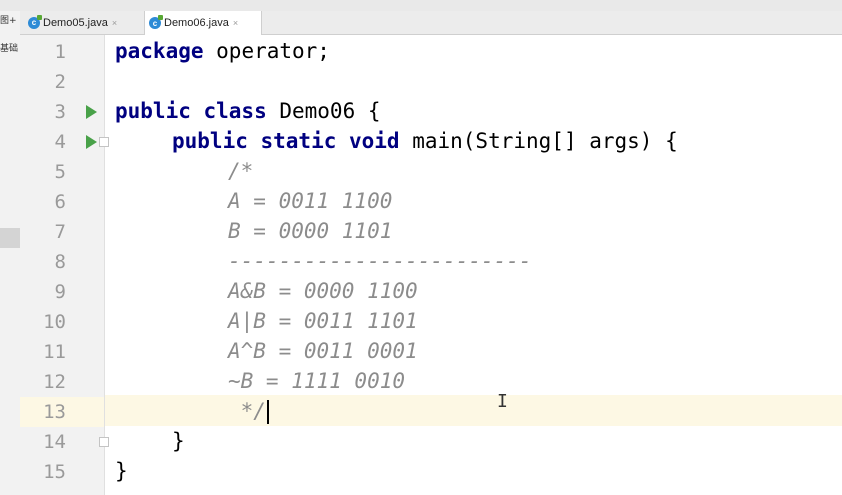 The image size is (842, 495). I want to click on editor-tab-bar: c Demo05.java × c Demo06.java ×, so click(431, 23).